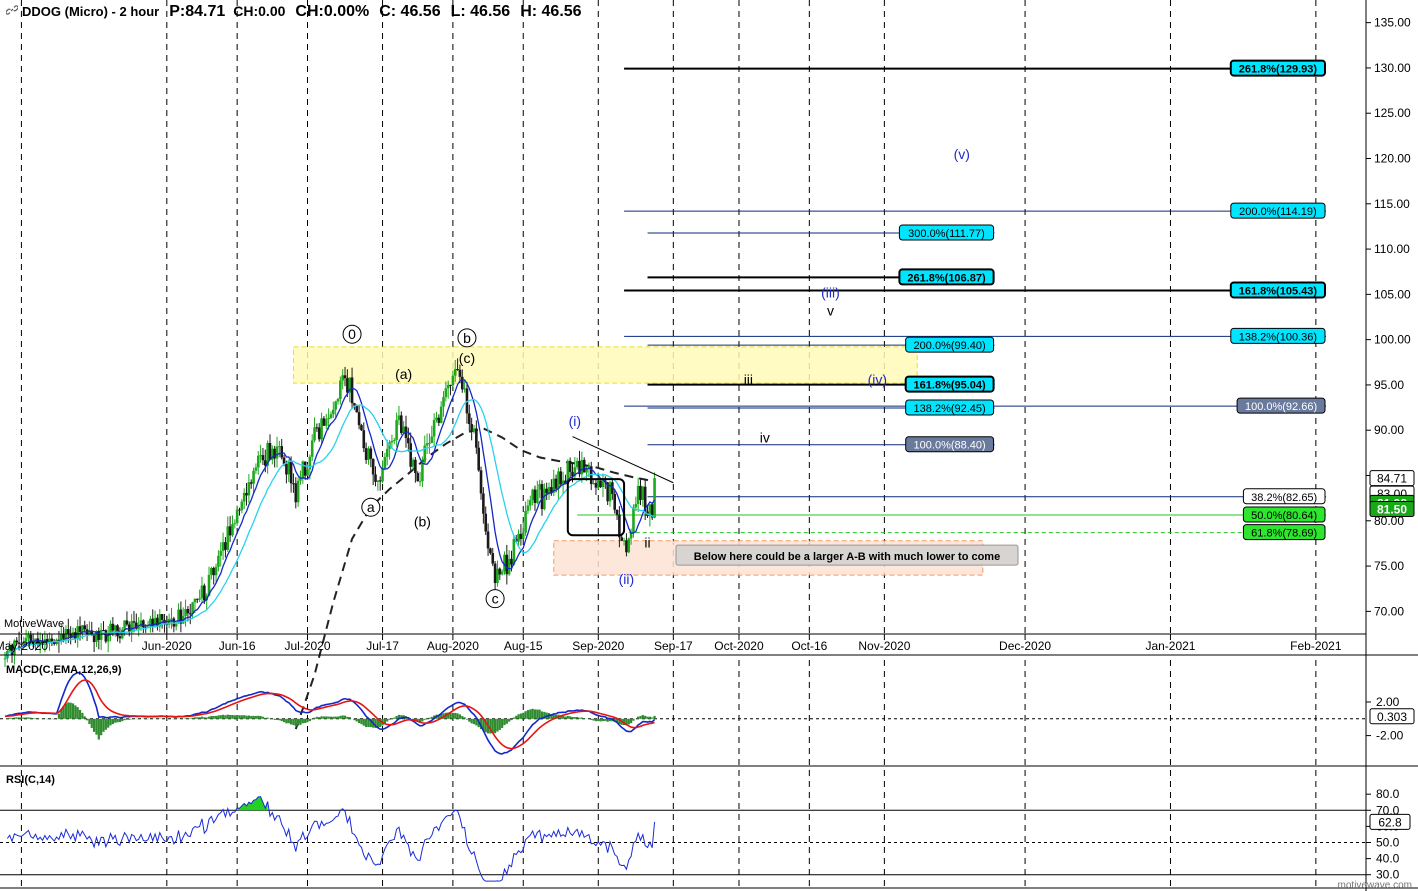 The image size is (1418, 891). I want to click on wave-label: (iv), so click(877, 379).